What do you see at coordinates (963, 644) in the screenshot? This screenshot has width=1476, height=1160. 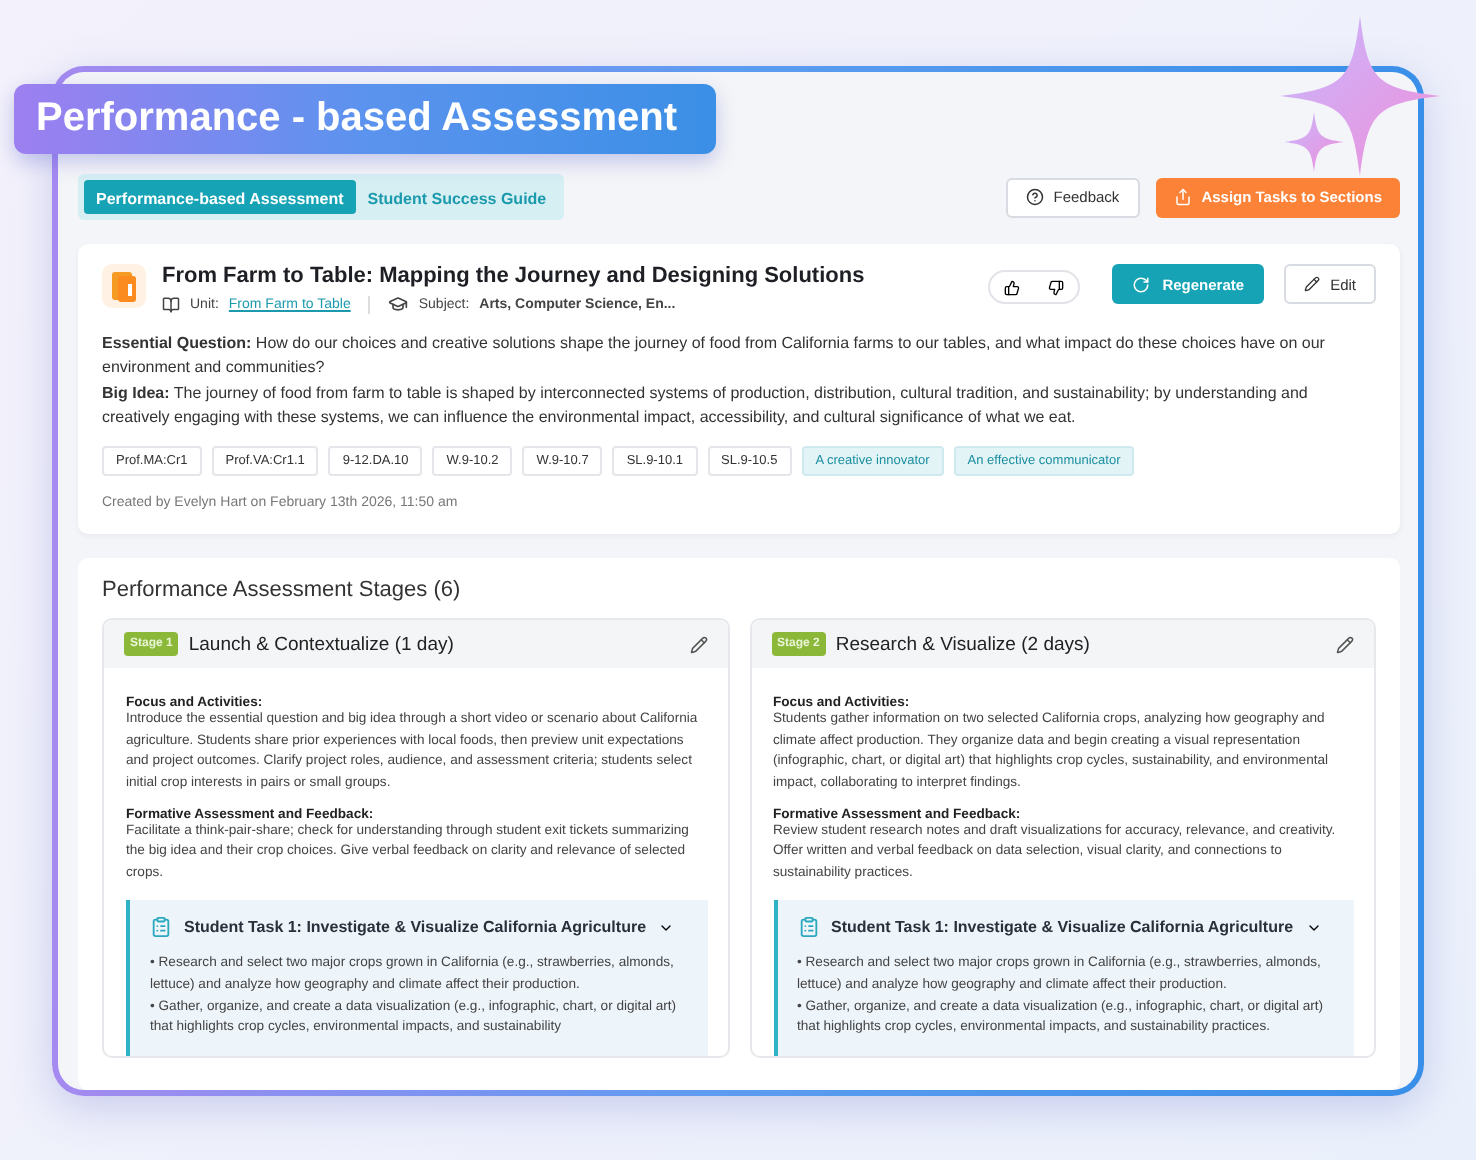 I see `stage-title: Research & Visualize (2 days)` at bounding box center [963, 644].